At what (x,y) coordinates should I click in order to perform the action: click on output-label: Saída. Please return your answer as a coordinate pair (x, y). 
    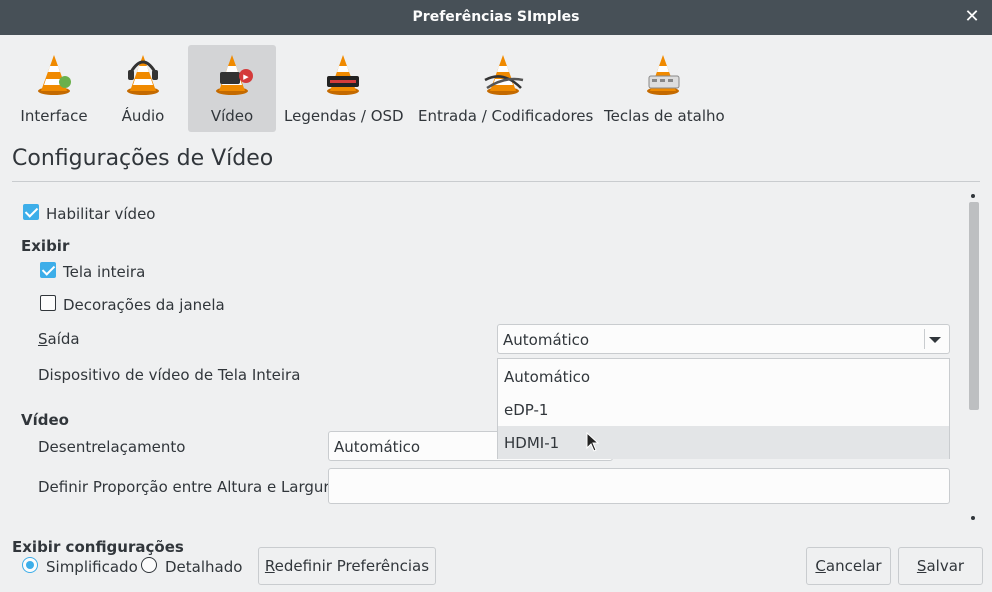
    Looking at the image, I should click on (59, 339).